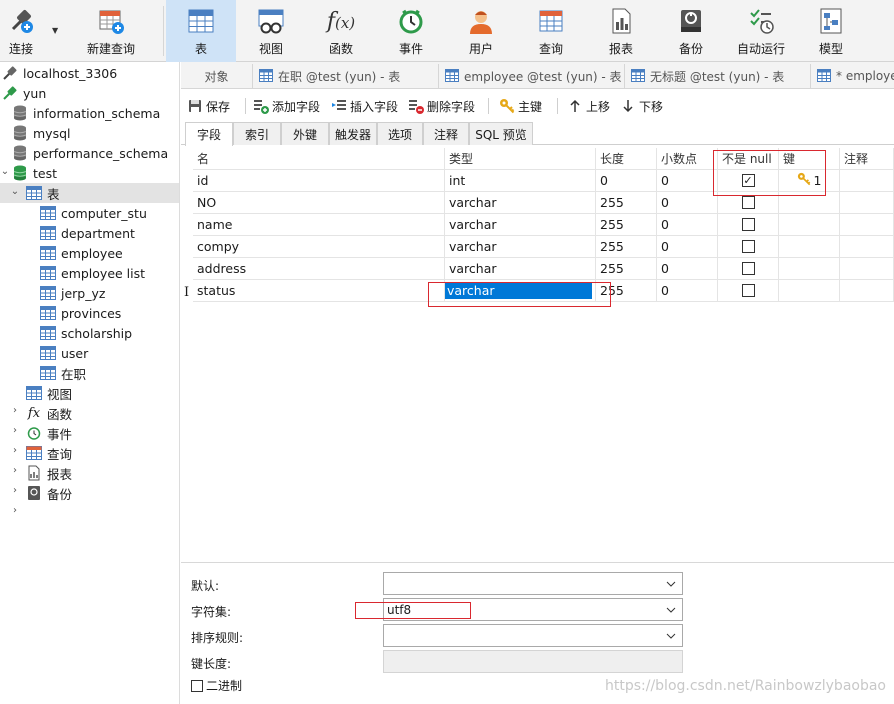 This screenshot has height=704, width=894. What do you see at coordinates (533, 583) in the screenshot?
I see `default-select` at bounding box center [533, 583].